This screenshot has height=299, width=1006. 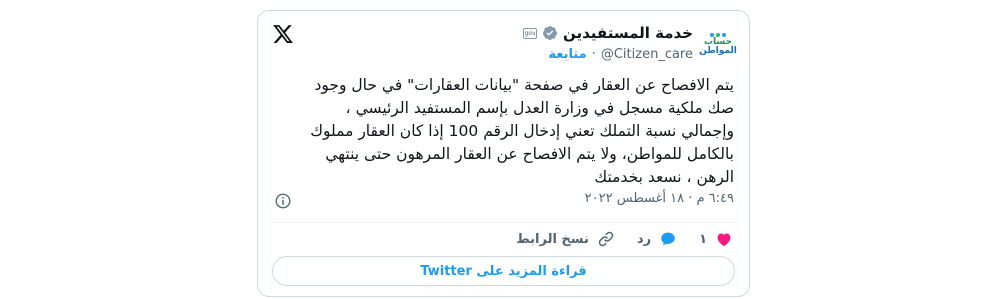 What do you see at coordinates (644, 239) in the screenshot?
I see `reply-label: رد` at bounding box center [644, 239].